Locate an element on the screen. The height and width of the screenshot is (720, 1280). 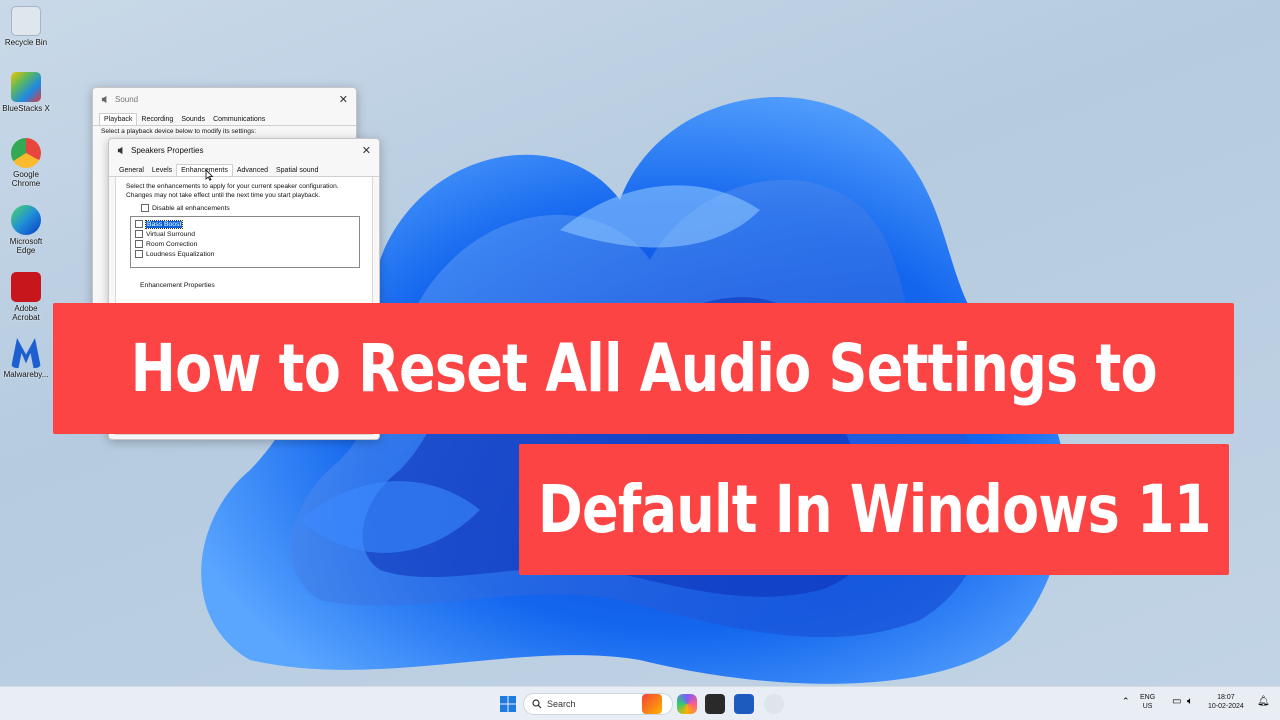
title-banner-line-2: Default In Windows 11 is located at coordinates (874, 509).